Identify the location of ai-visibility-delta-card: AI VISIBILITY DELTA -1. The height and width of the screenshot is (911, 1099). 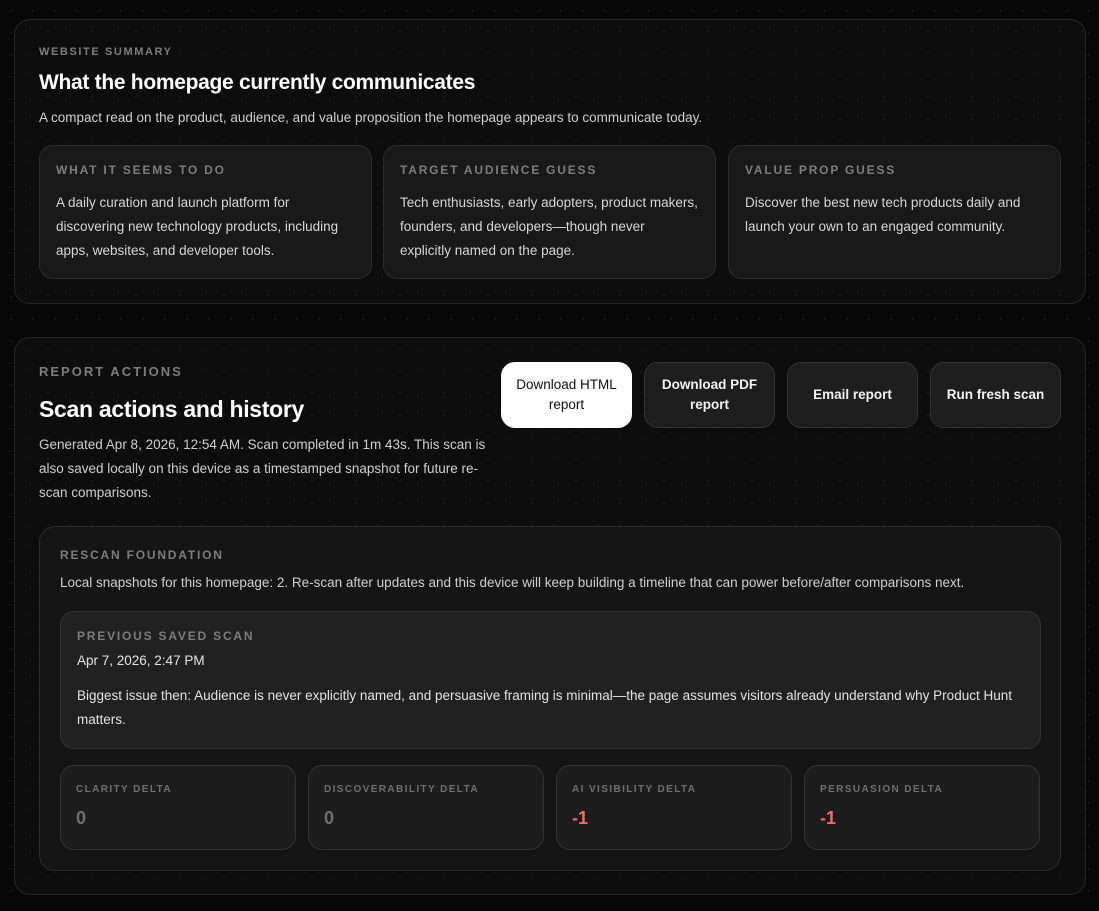
(674, 807).